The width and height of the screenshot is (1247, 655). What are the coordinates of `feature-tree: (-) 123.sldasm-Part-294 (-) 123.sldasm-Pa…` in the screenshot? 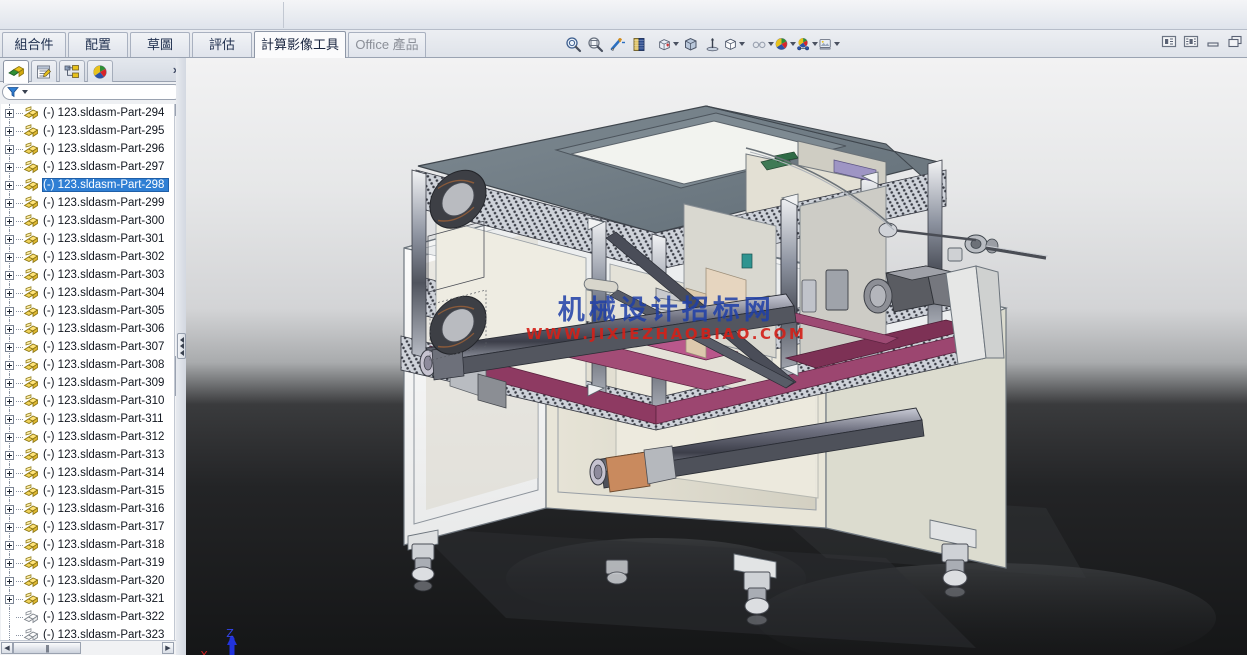 It's located at (88, 379).